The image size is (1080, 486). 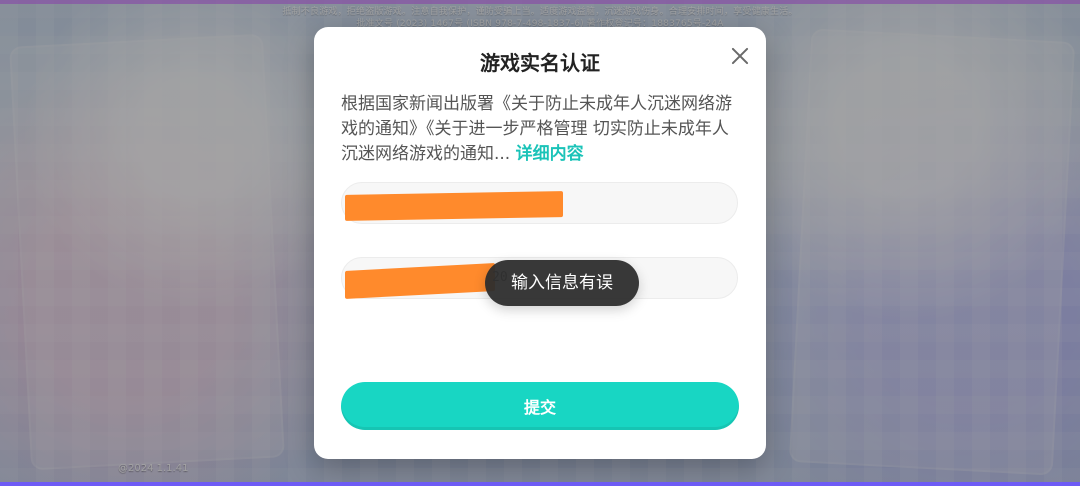 I want to click on dialog-title: 游戏实名认证, so click(x=540, y=63).